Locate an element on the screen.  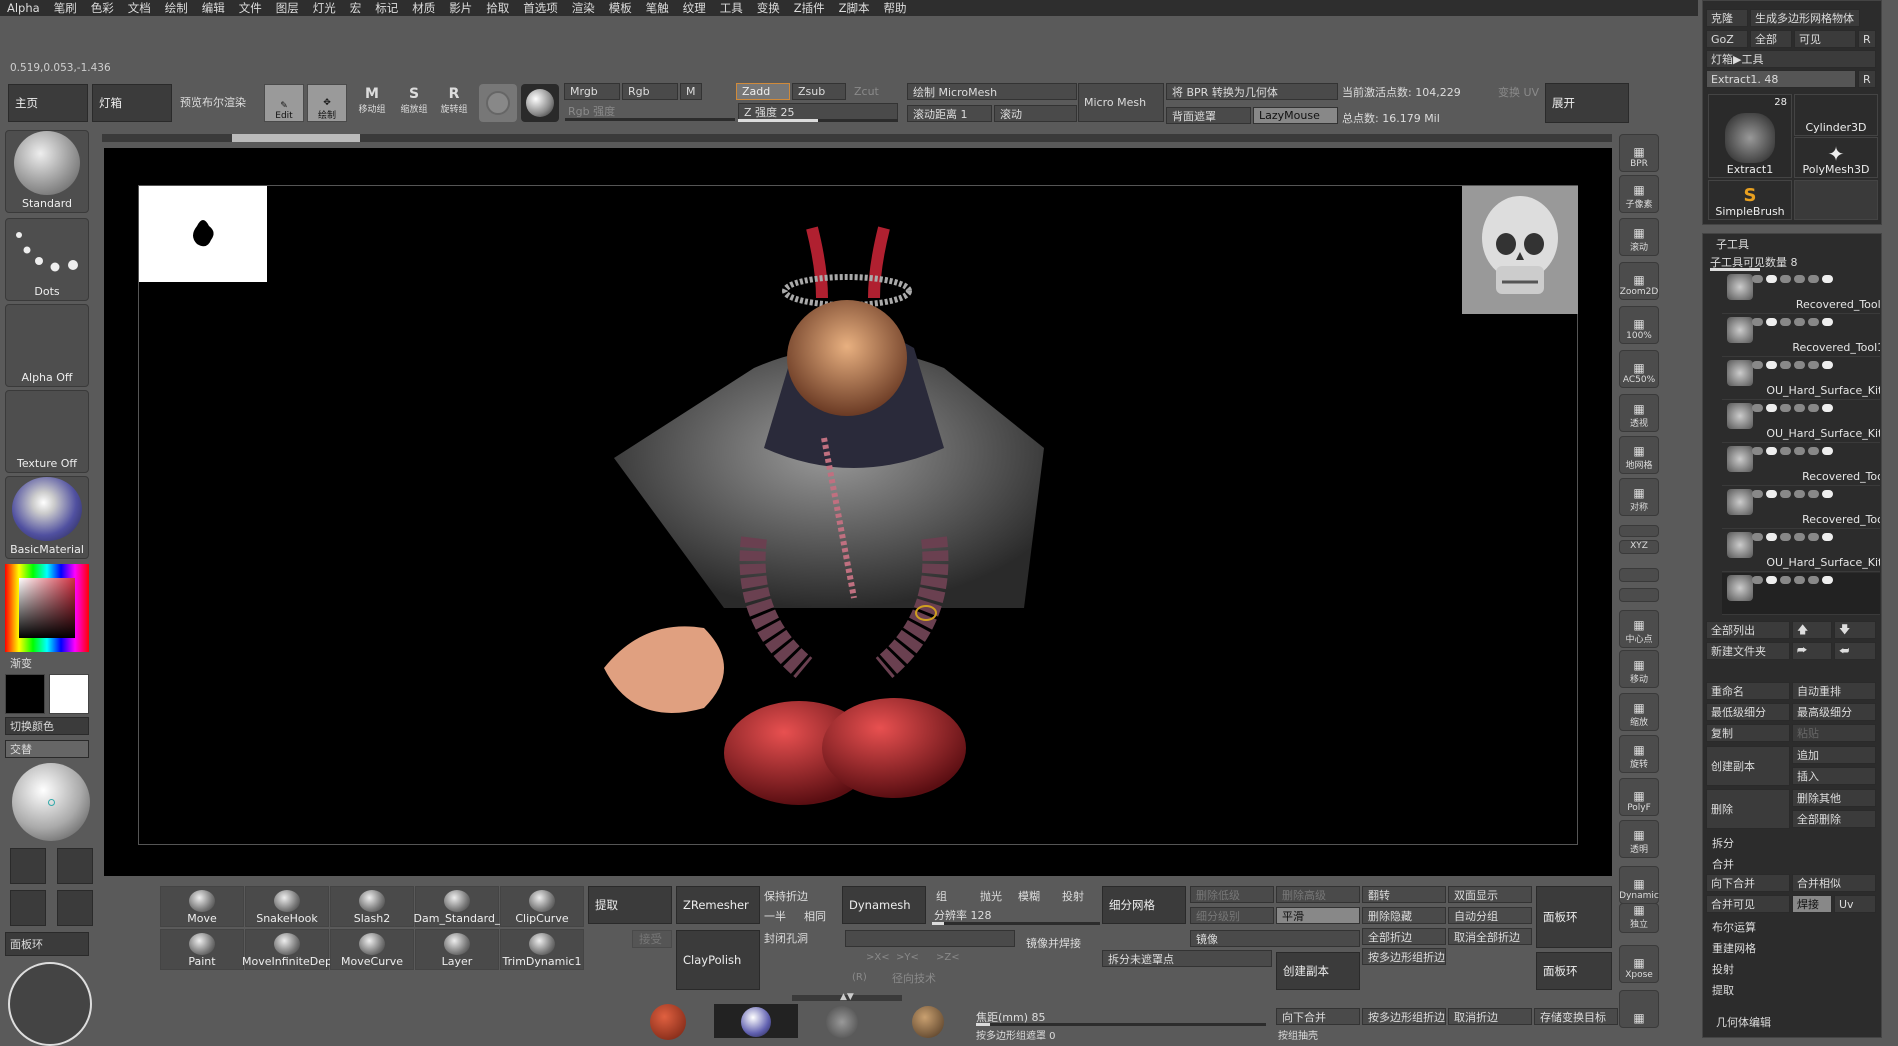
shelf-button-13: ▦ 中心点 is located at coordinates (1639, 629).